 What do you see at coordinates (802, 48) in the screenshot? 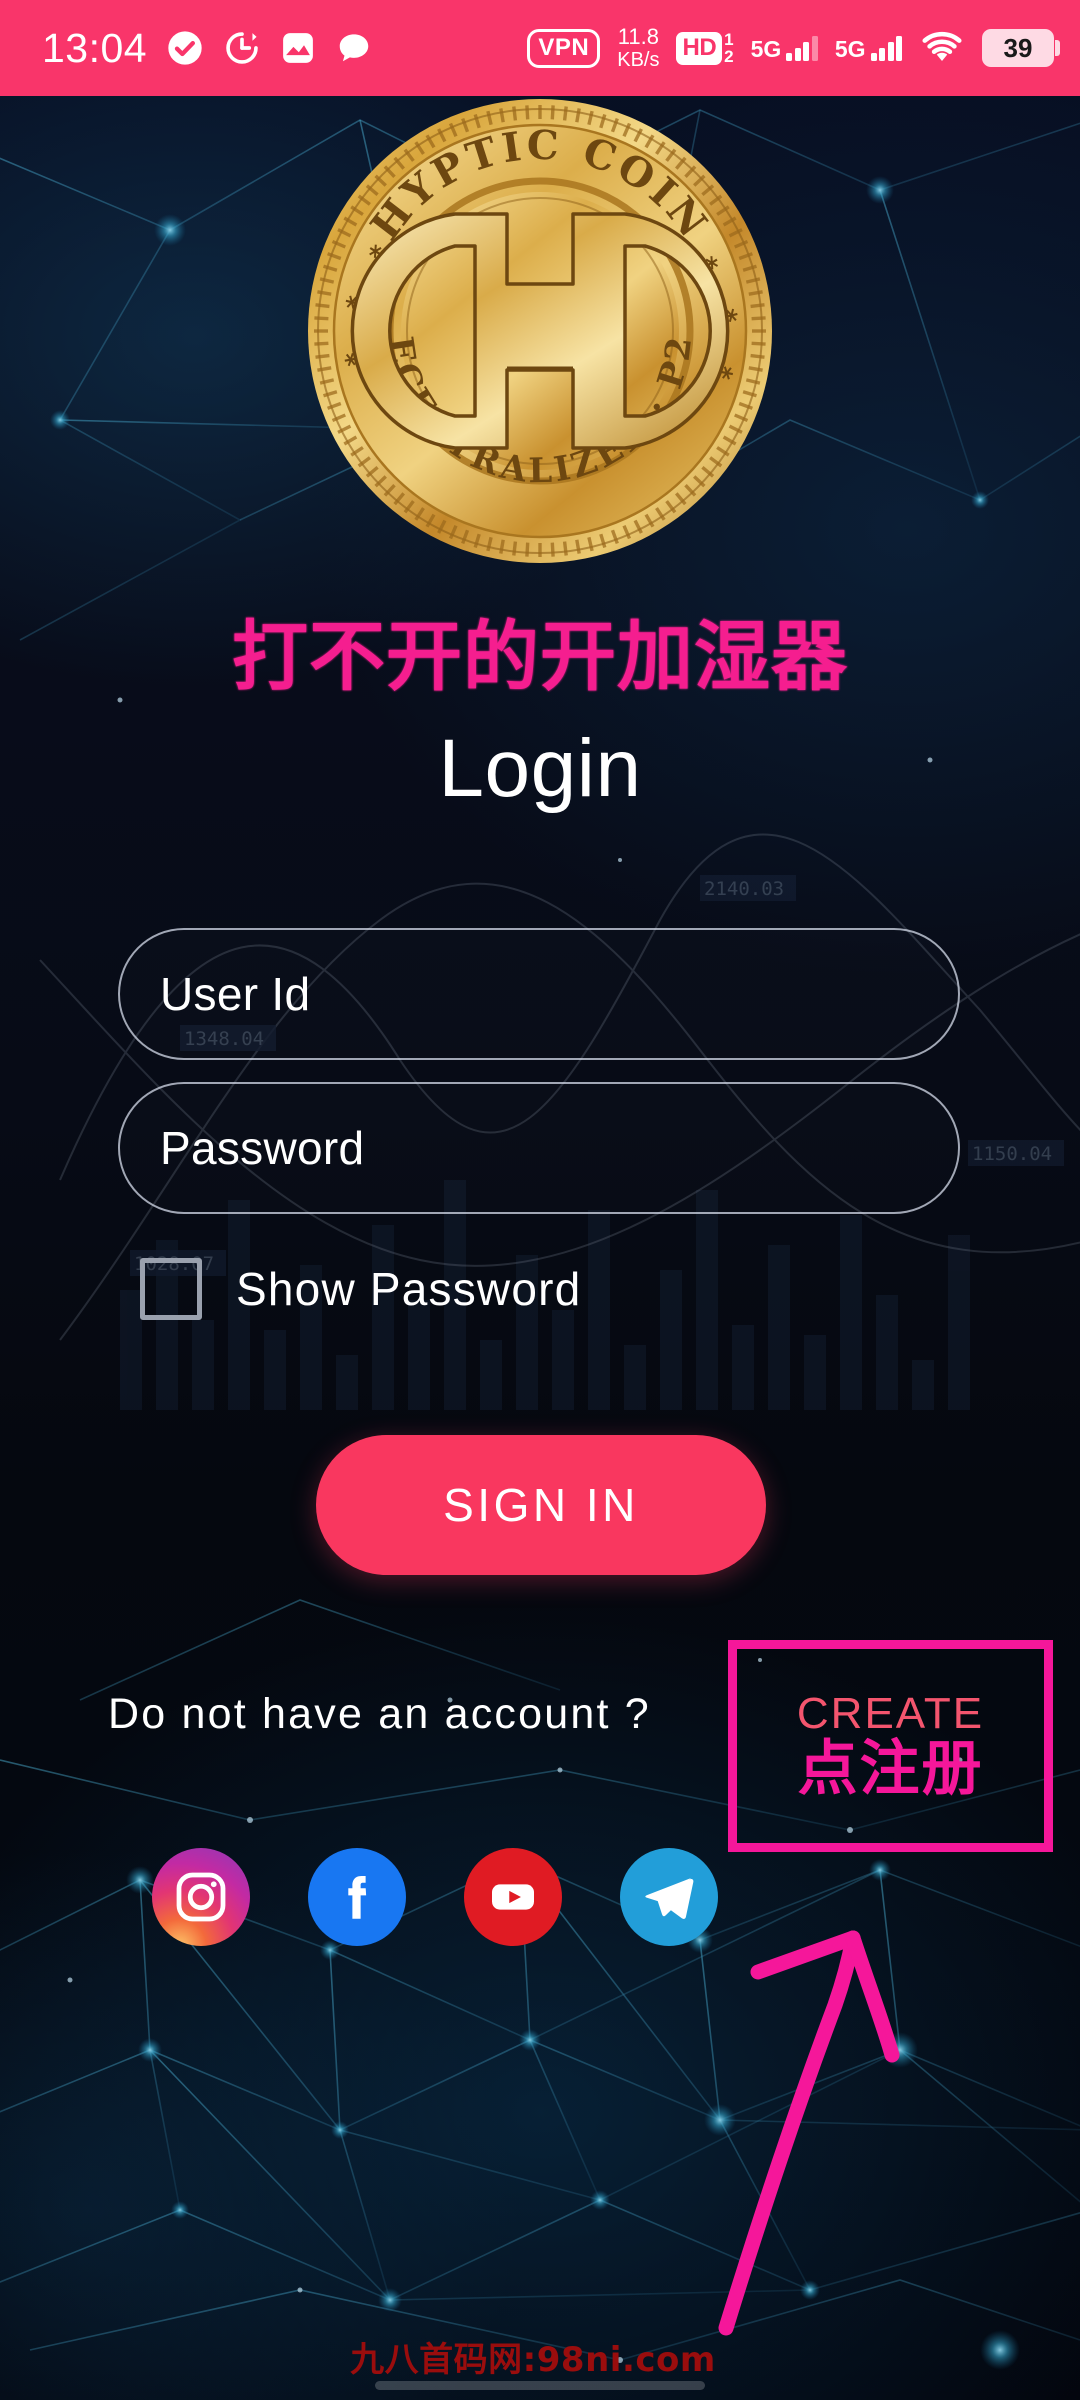
I see `sim1-signal-bars` at bounding box center [802, 48].